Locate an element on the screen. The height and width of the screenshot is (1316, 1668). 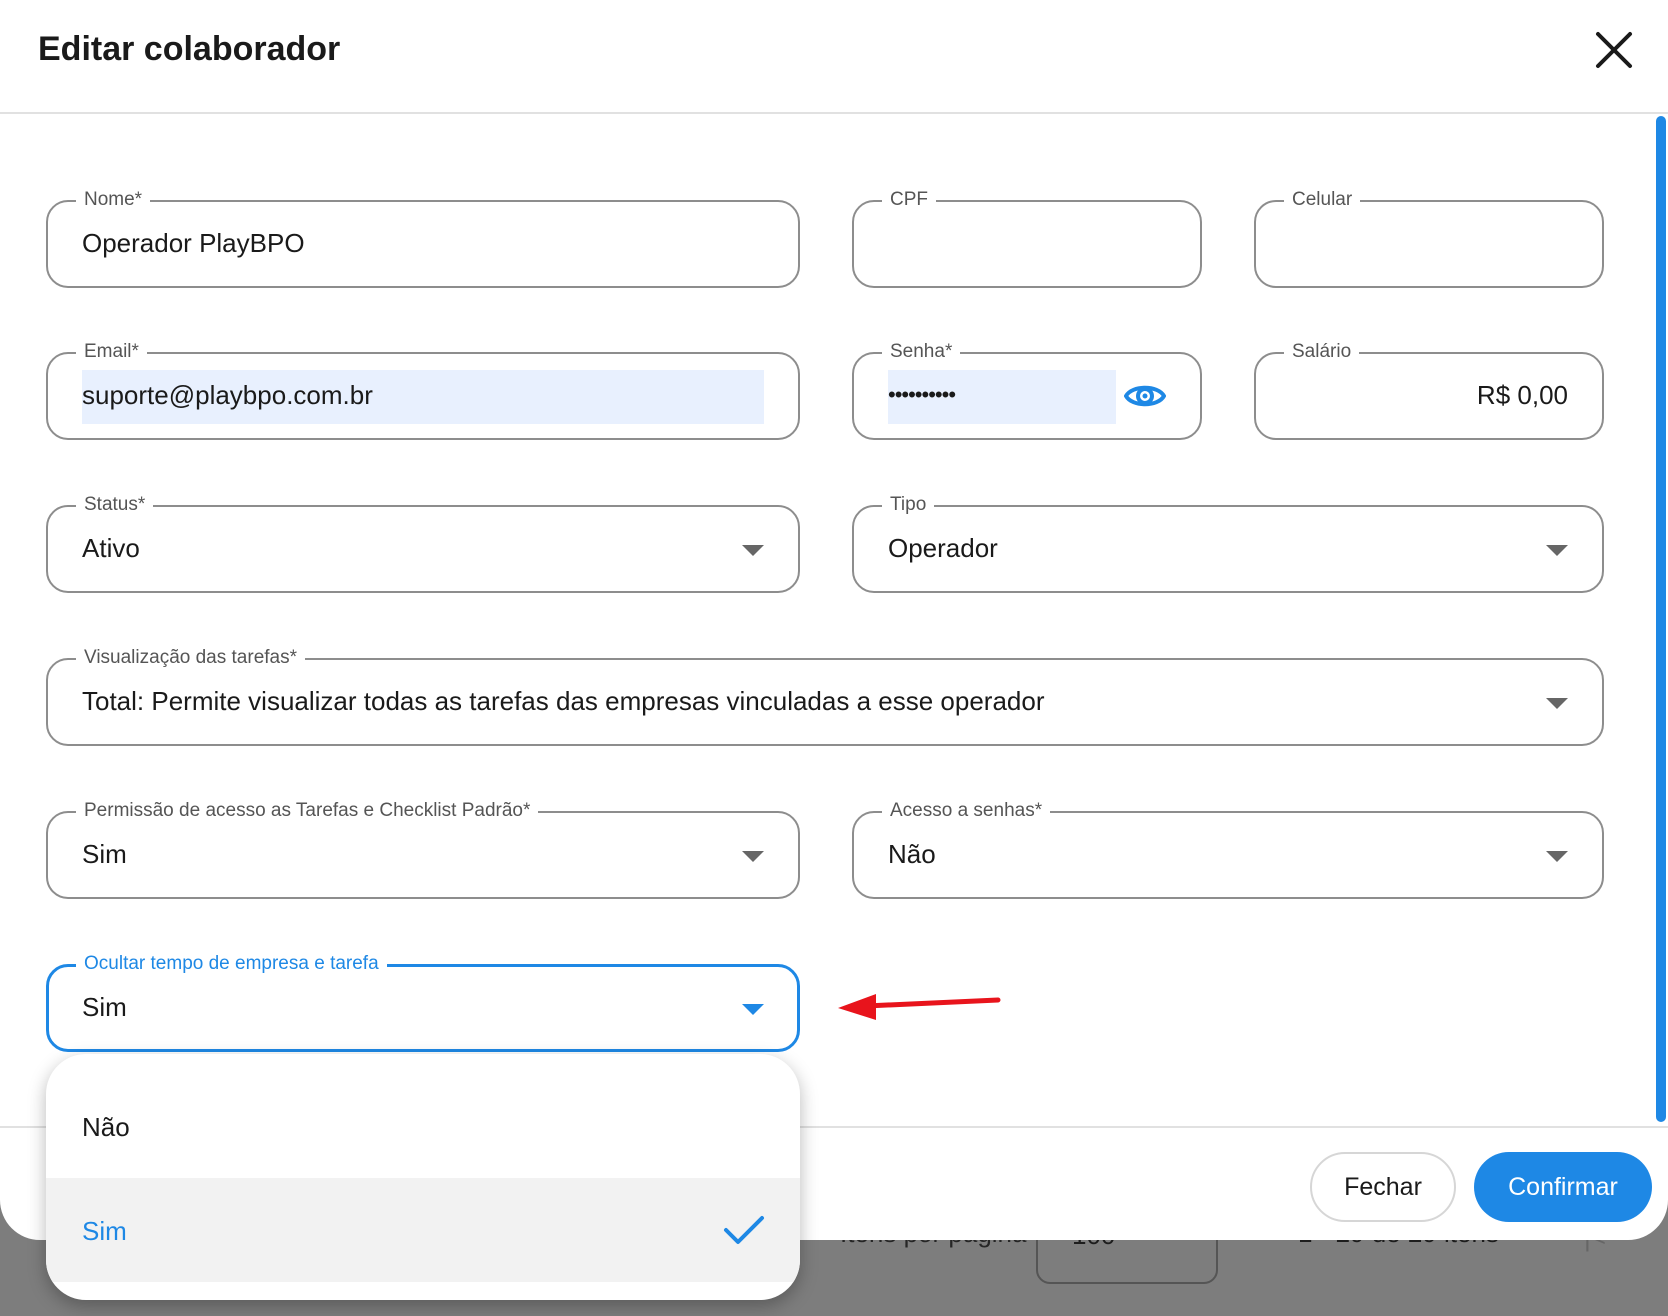
ocultar-tempo-dropdown-menu: Não Sim is located at coordinates (423, 1177).